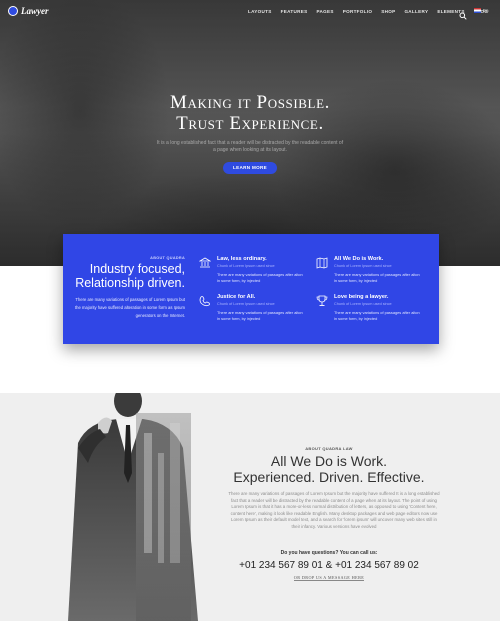  I want to click on law-icon, so click(205, 262).